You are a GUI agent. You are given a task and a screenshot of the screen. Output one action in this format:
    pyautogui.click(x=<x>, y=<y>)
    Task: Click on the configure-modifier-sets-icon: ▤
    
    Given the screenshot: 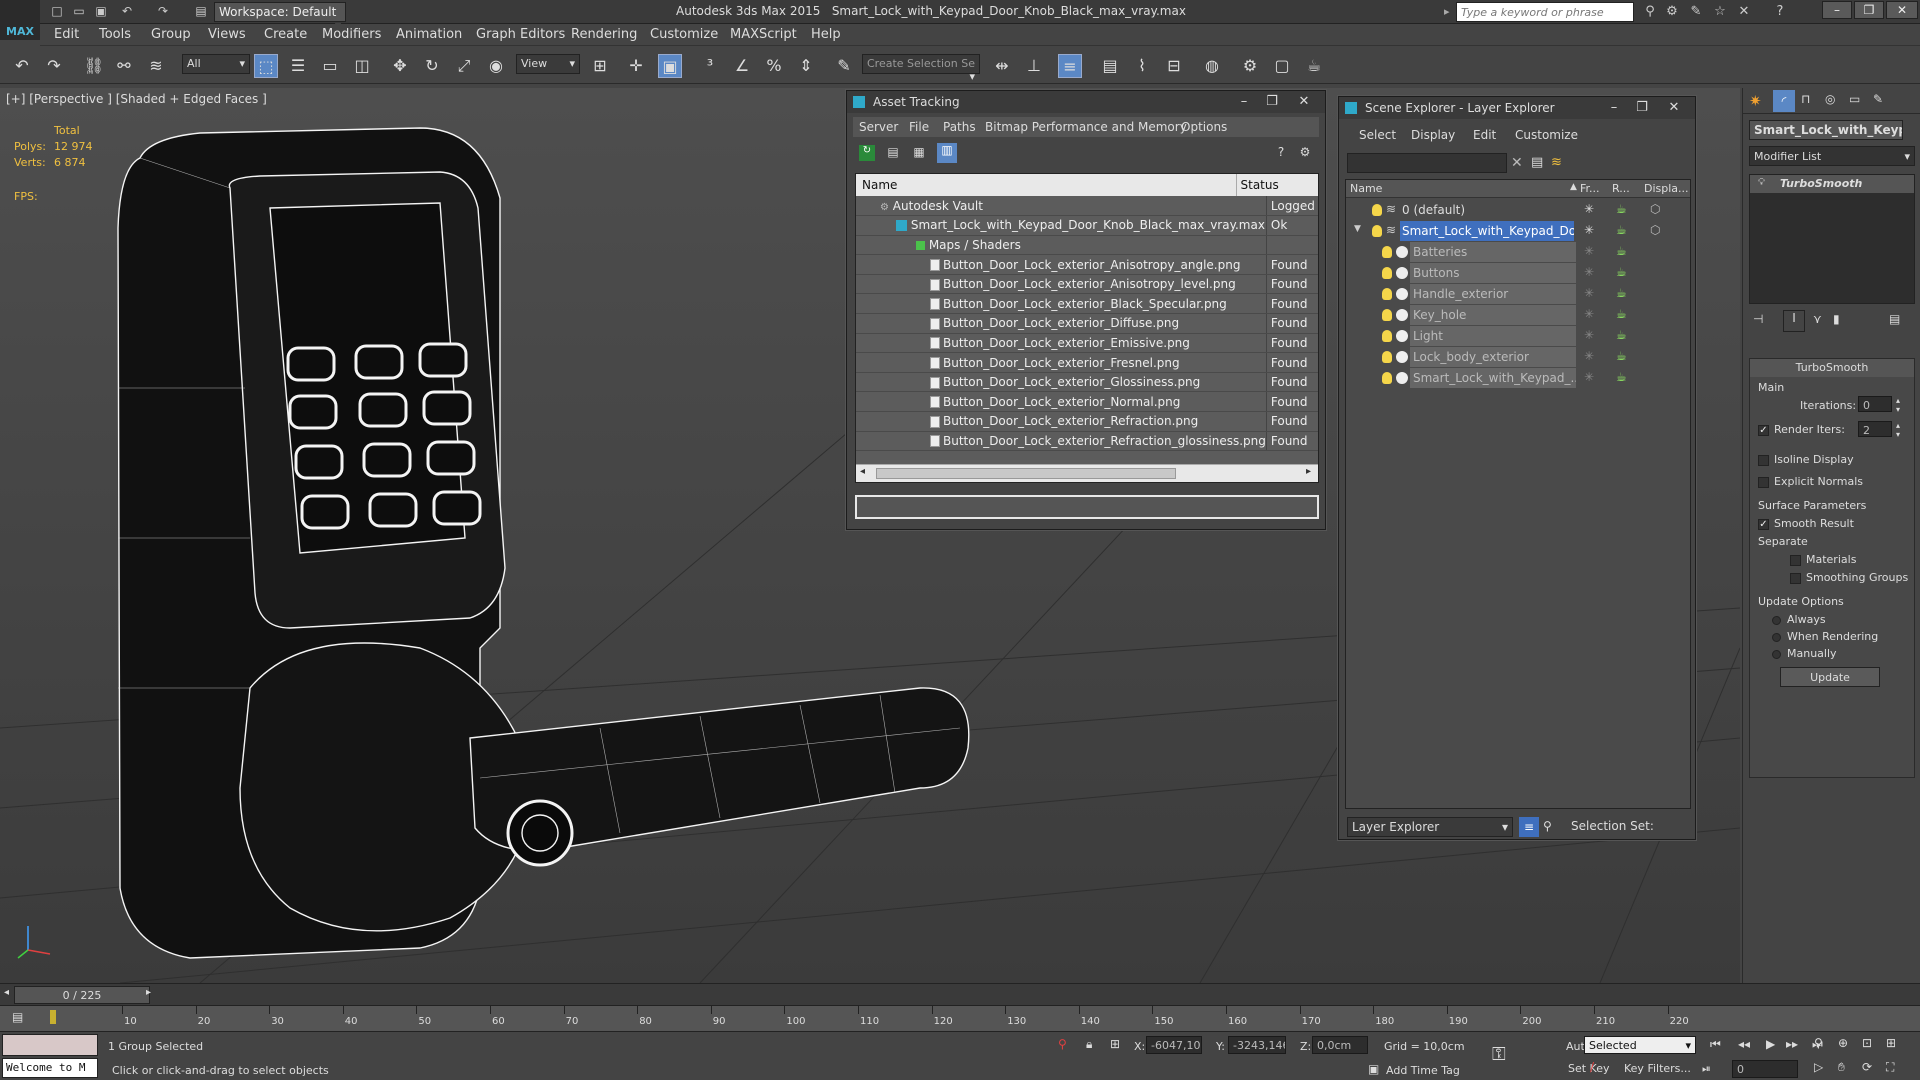 What is the action you would take?
    pyautogui.click(x=1894, y=319)
    